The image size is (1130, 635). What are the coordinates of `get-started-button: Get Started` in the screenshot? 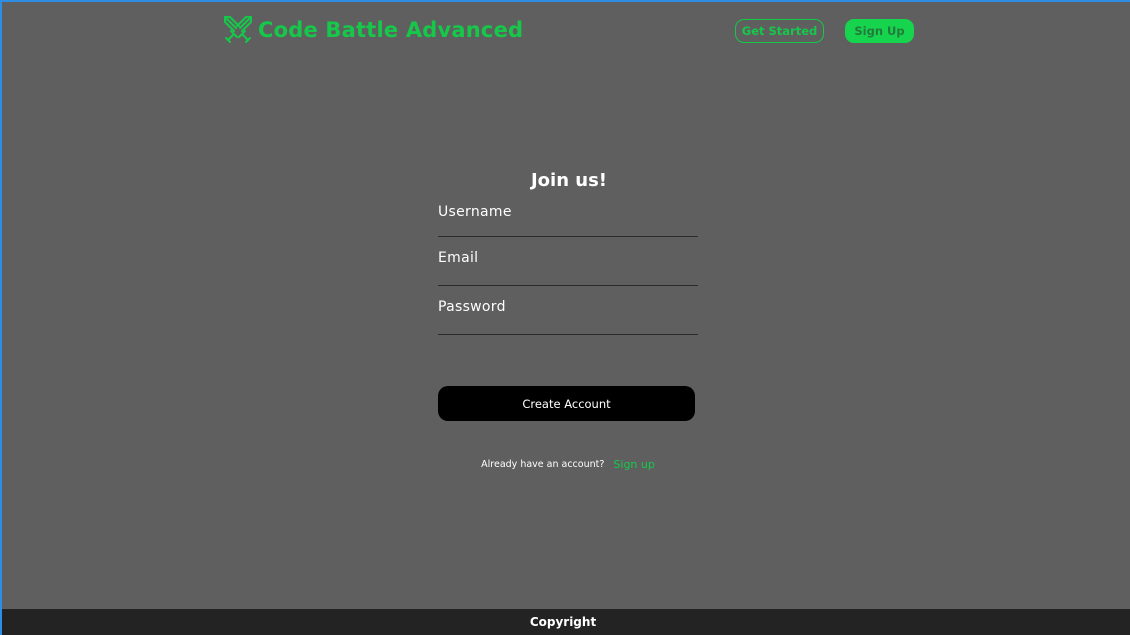 It's located at (779, 31).